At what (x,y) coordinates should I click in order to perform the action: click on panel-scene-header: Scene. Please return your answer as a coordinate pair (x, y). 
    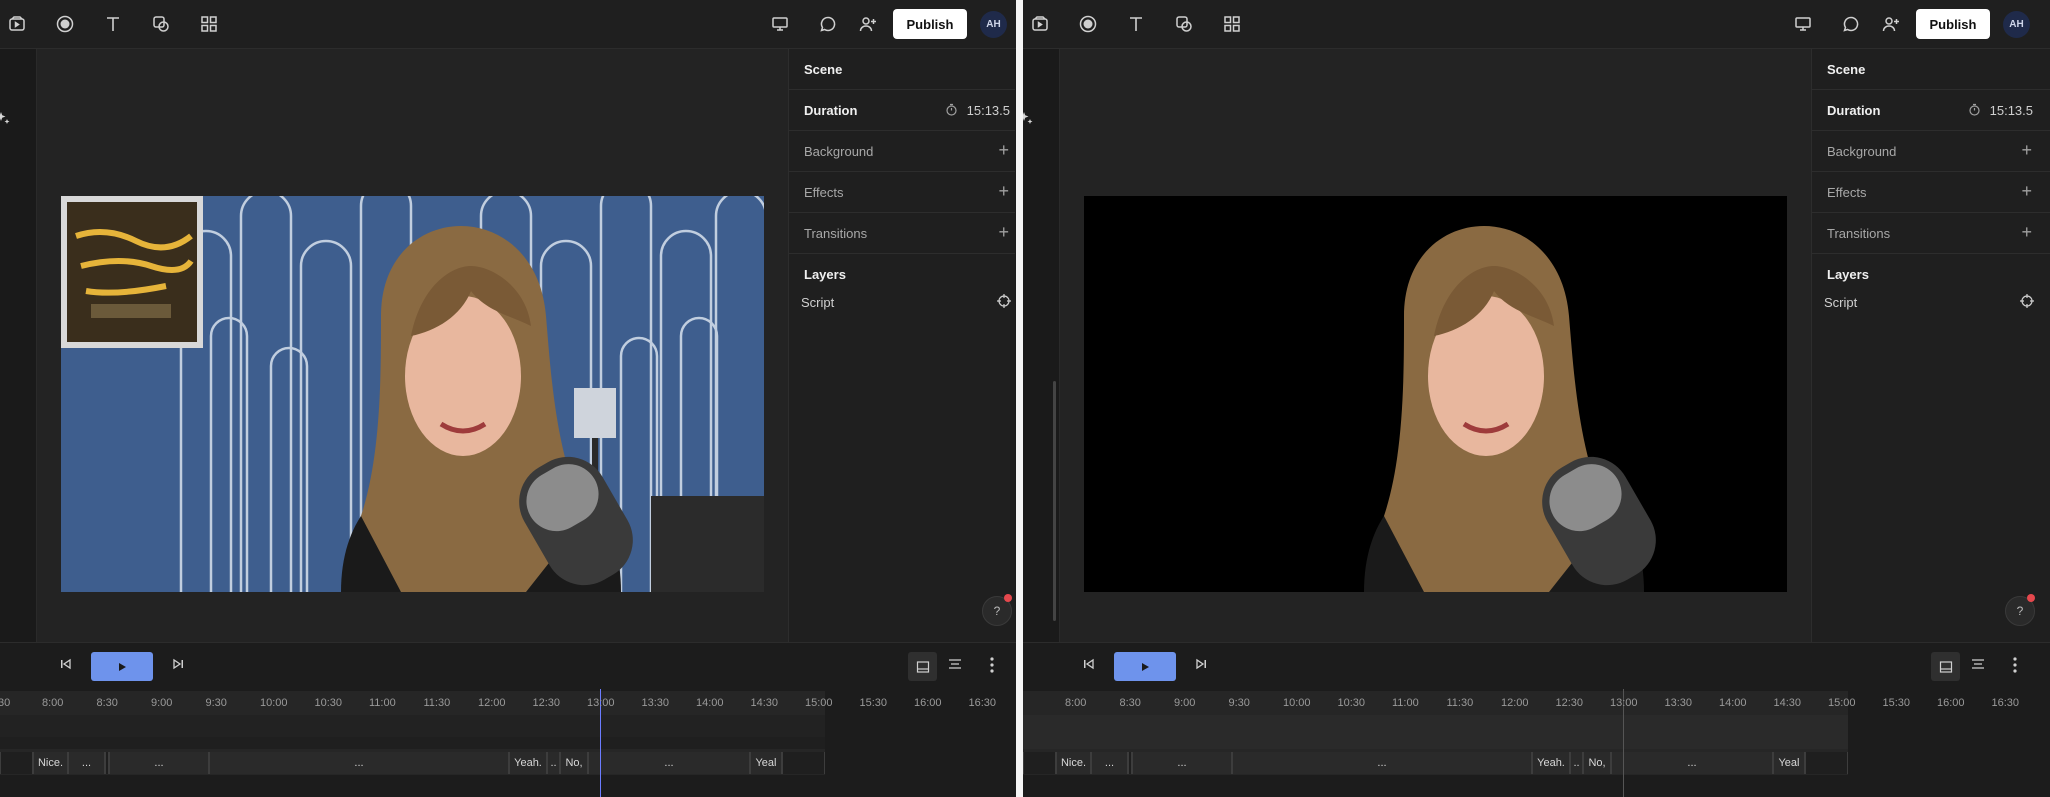
    Looking at the image, I should click on (1931, 69).